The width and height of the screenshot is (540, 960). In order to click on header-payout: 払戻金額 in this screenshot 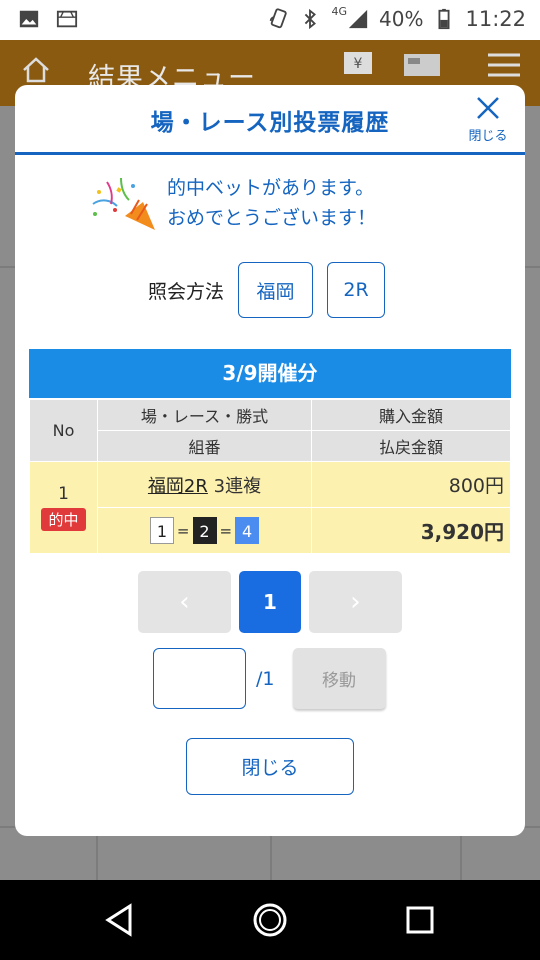, I will do `click(411, 446)`.